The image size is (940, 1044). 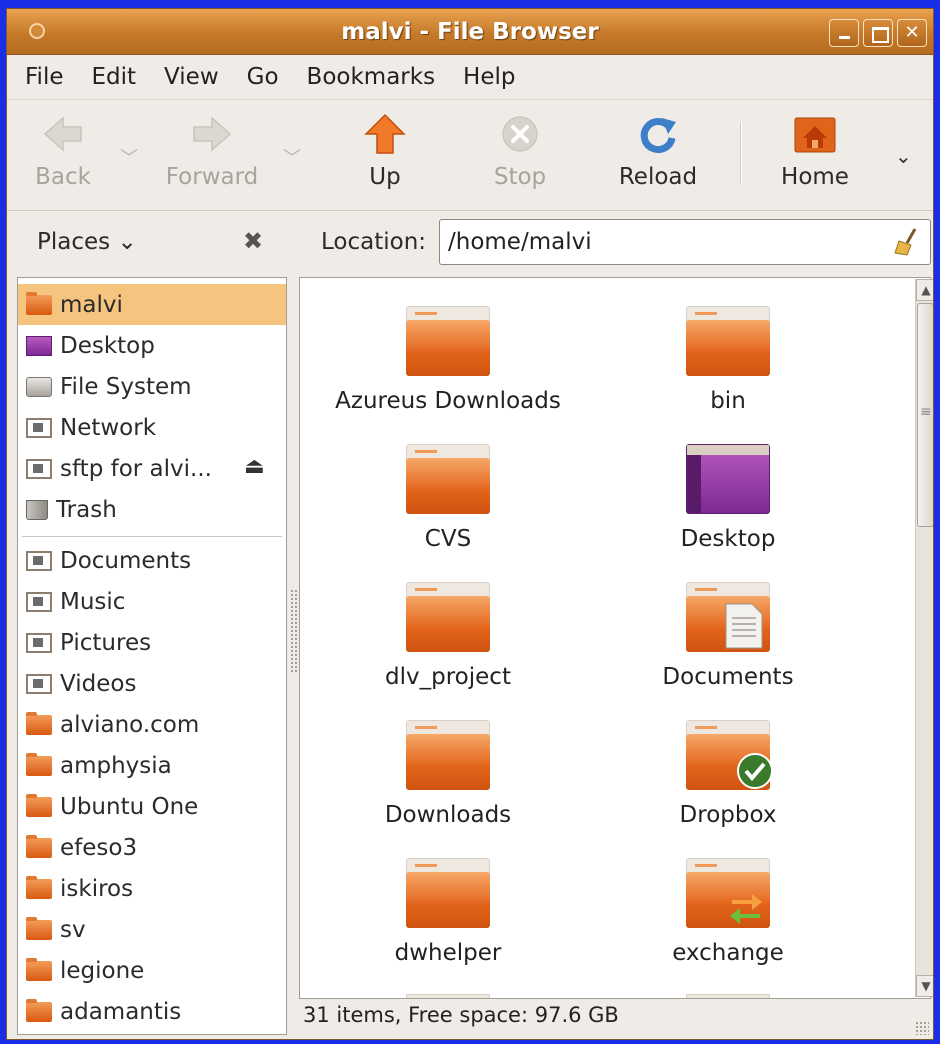 What do you see at coordinates (108, 427) in the screenshot?
I see `sidebar-item-label: Network` at bounding box center [108, 427].